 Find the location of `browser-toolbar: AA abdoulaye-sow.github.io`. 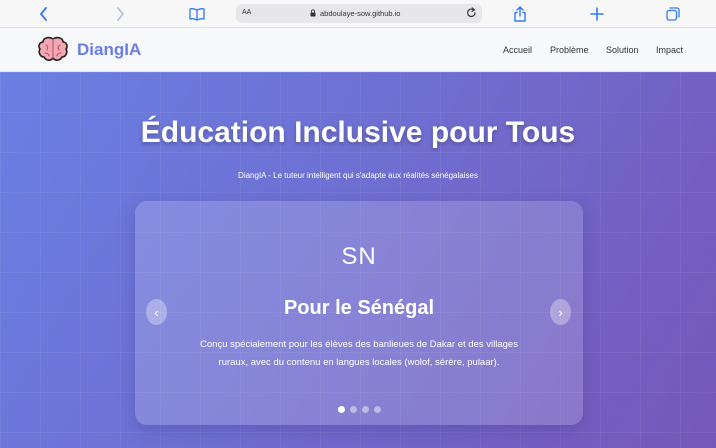

browser-toolbar: AA abdoulaye-sow.github.io is located at coordinates (358, 14).